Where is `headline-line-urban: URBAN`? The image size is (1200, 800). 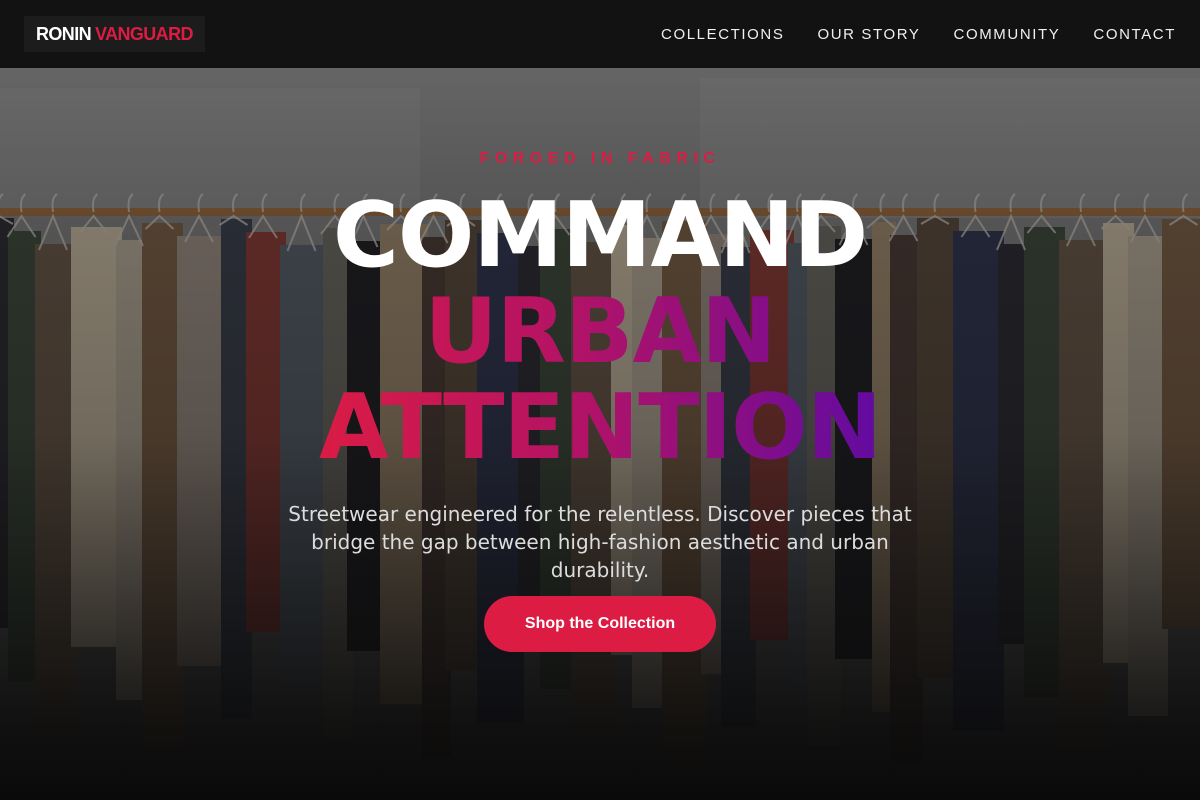
headline-line-urban: URBAN is located at coordinates (600, 332).